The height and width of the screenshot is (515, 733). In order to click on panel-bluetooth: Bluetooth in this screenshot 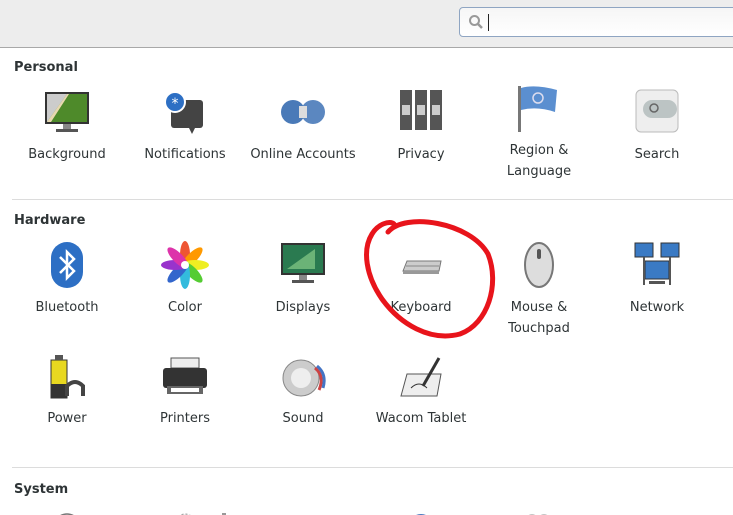, I will do `click(67, 279)`.